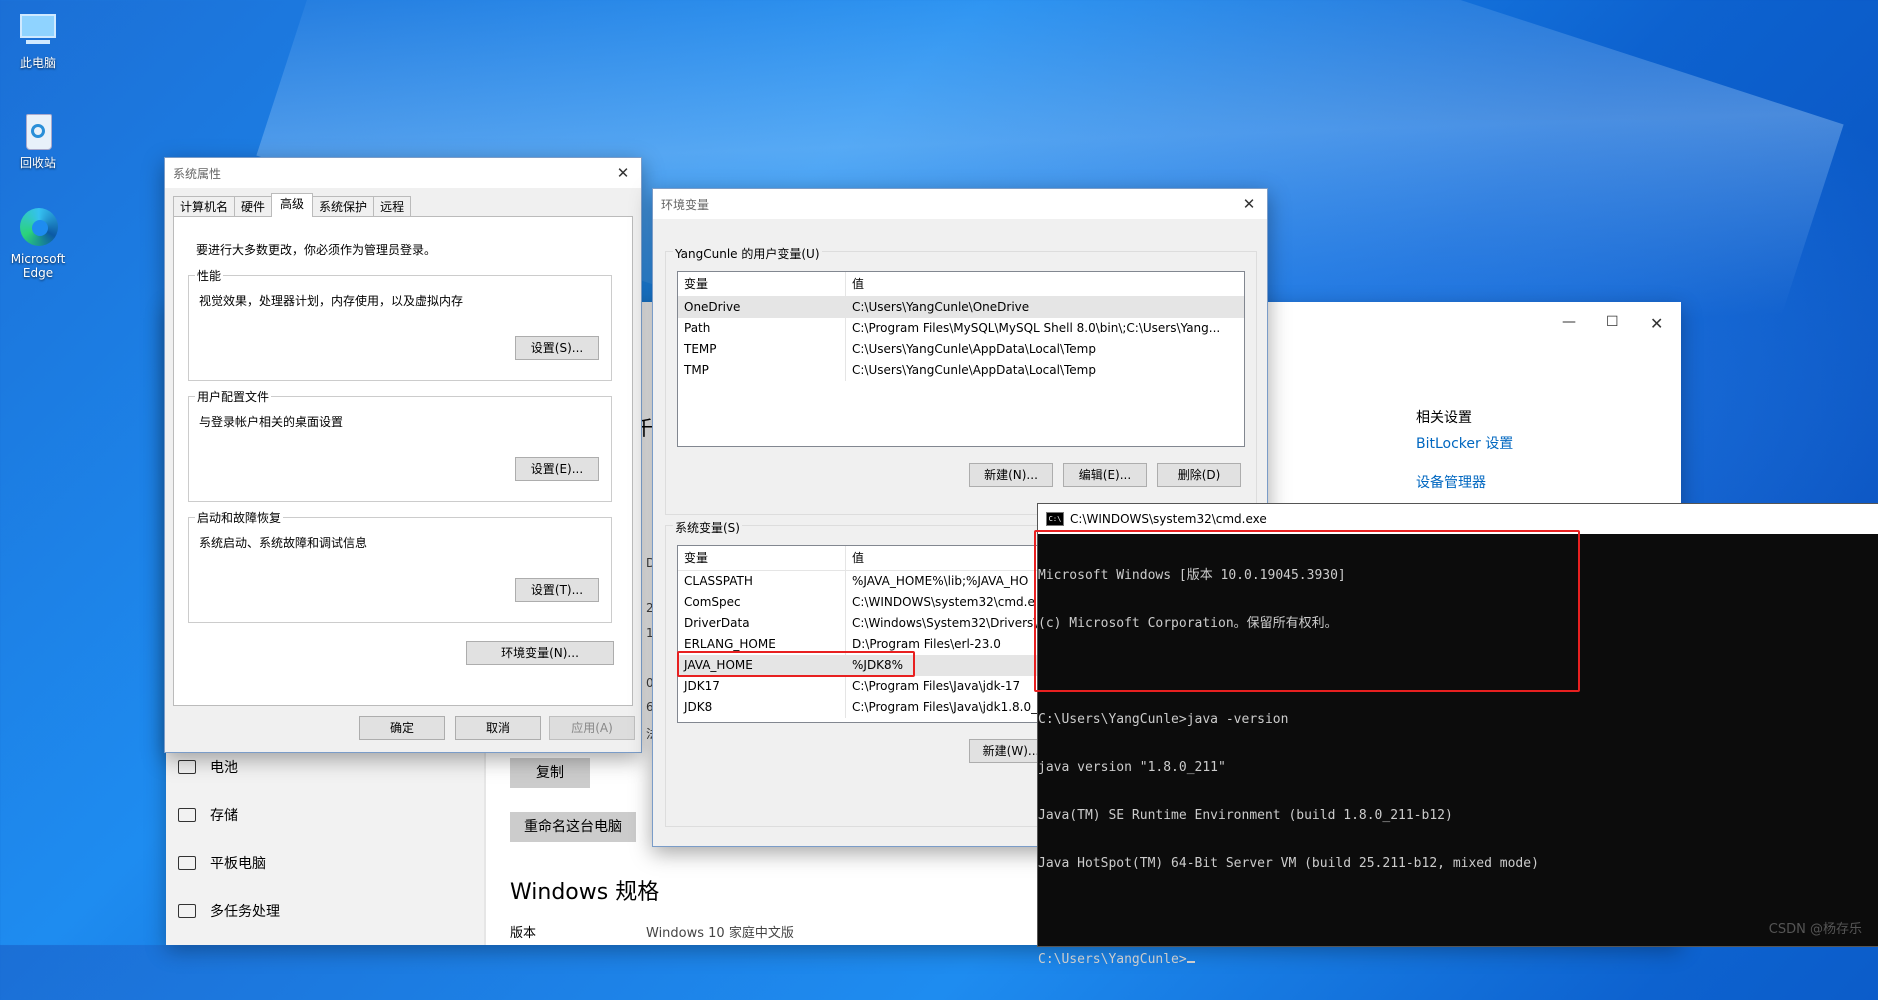  I want to click on storage-icon, so click(187, 815).